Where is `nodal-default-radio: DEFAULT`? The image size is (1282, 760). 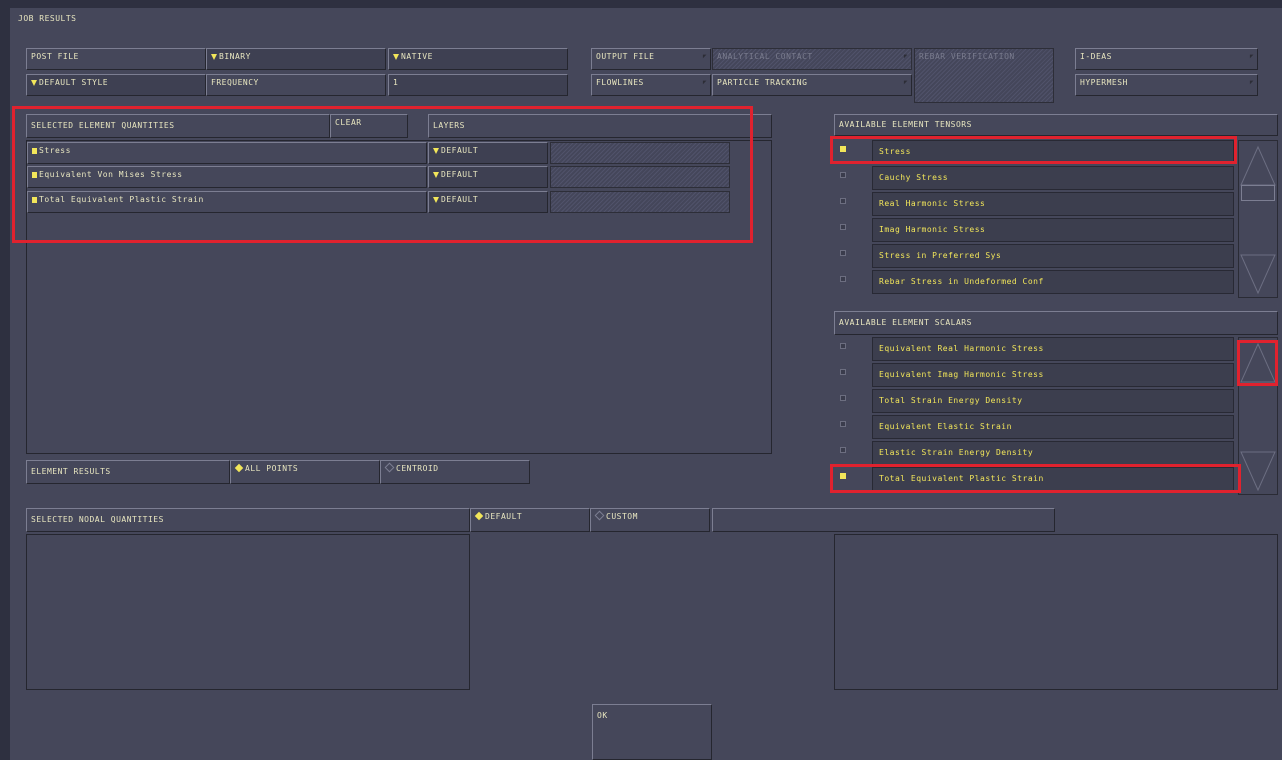 nodal-default-radio: DEFAULT is located at coordinates (530, 520).